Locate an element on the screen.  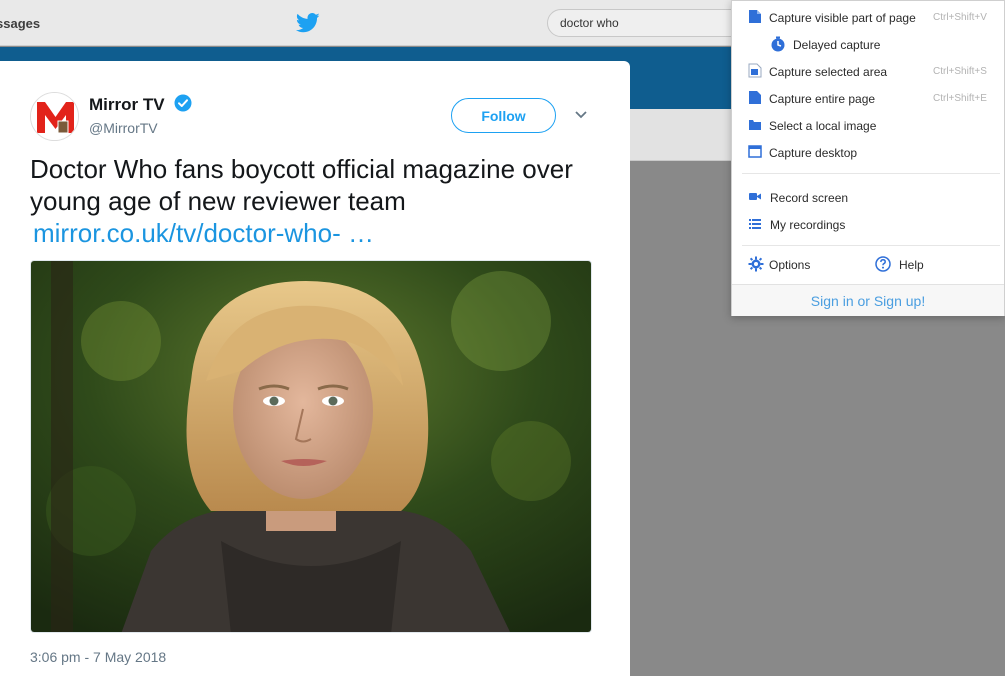
capture-selected-area-item: Capture selected area Ctrl+Shift+S is located at coordinates (868, 70).